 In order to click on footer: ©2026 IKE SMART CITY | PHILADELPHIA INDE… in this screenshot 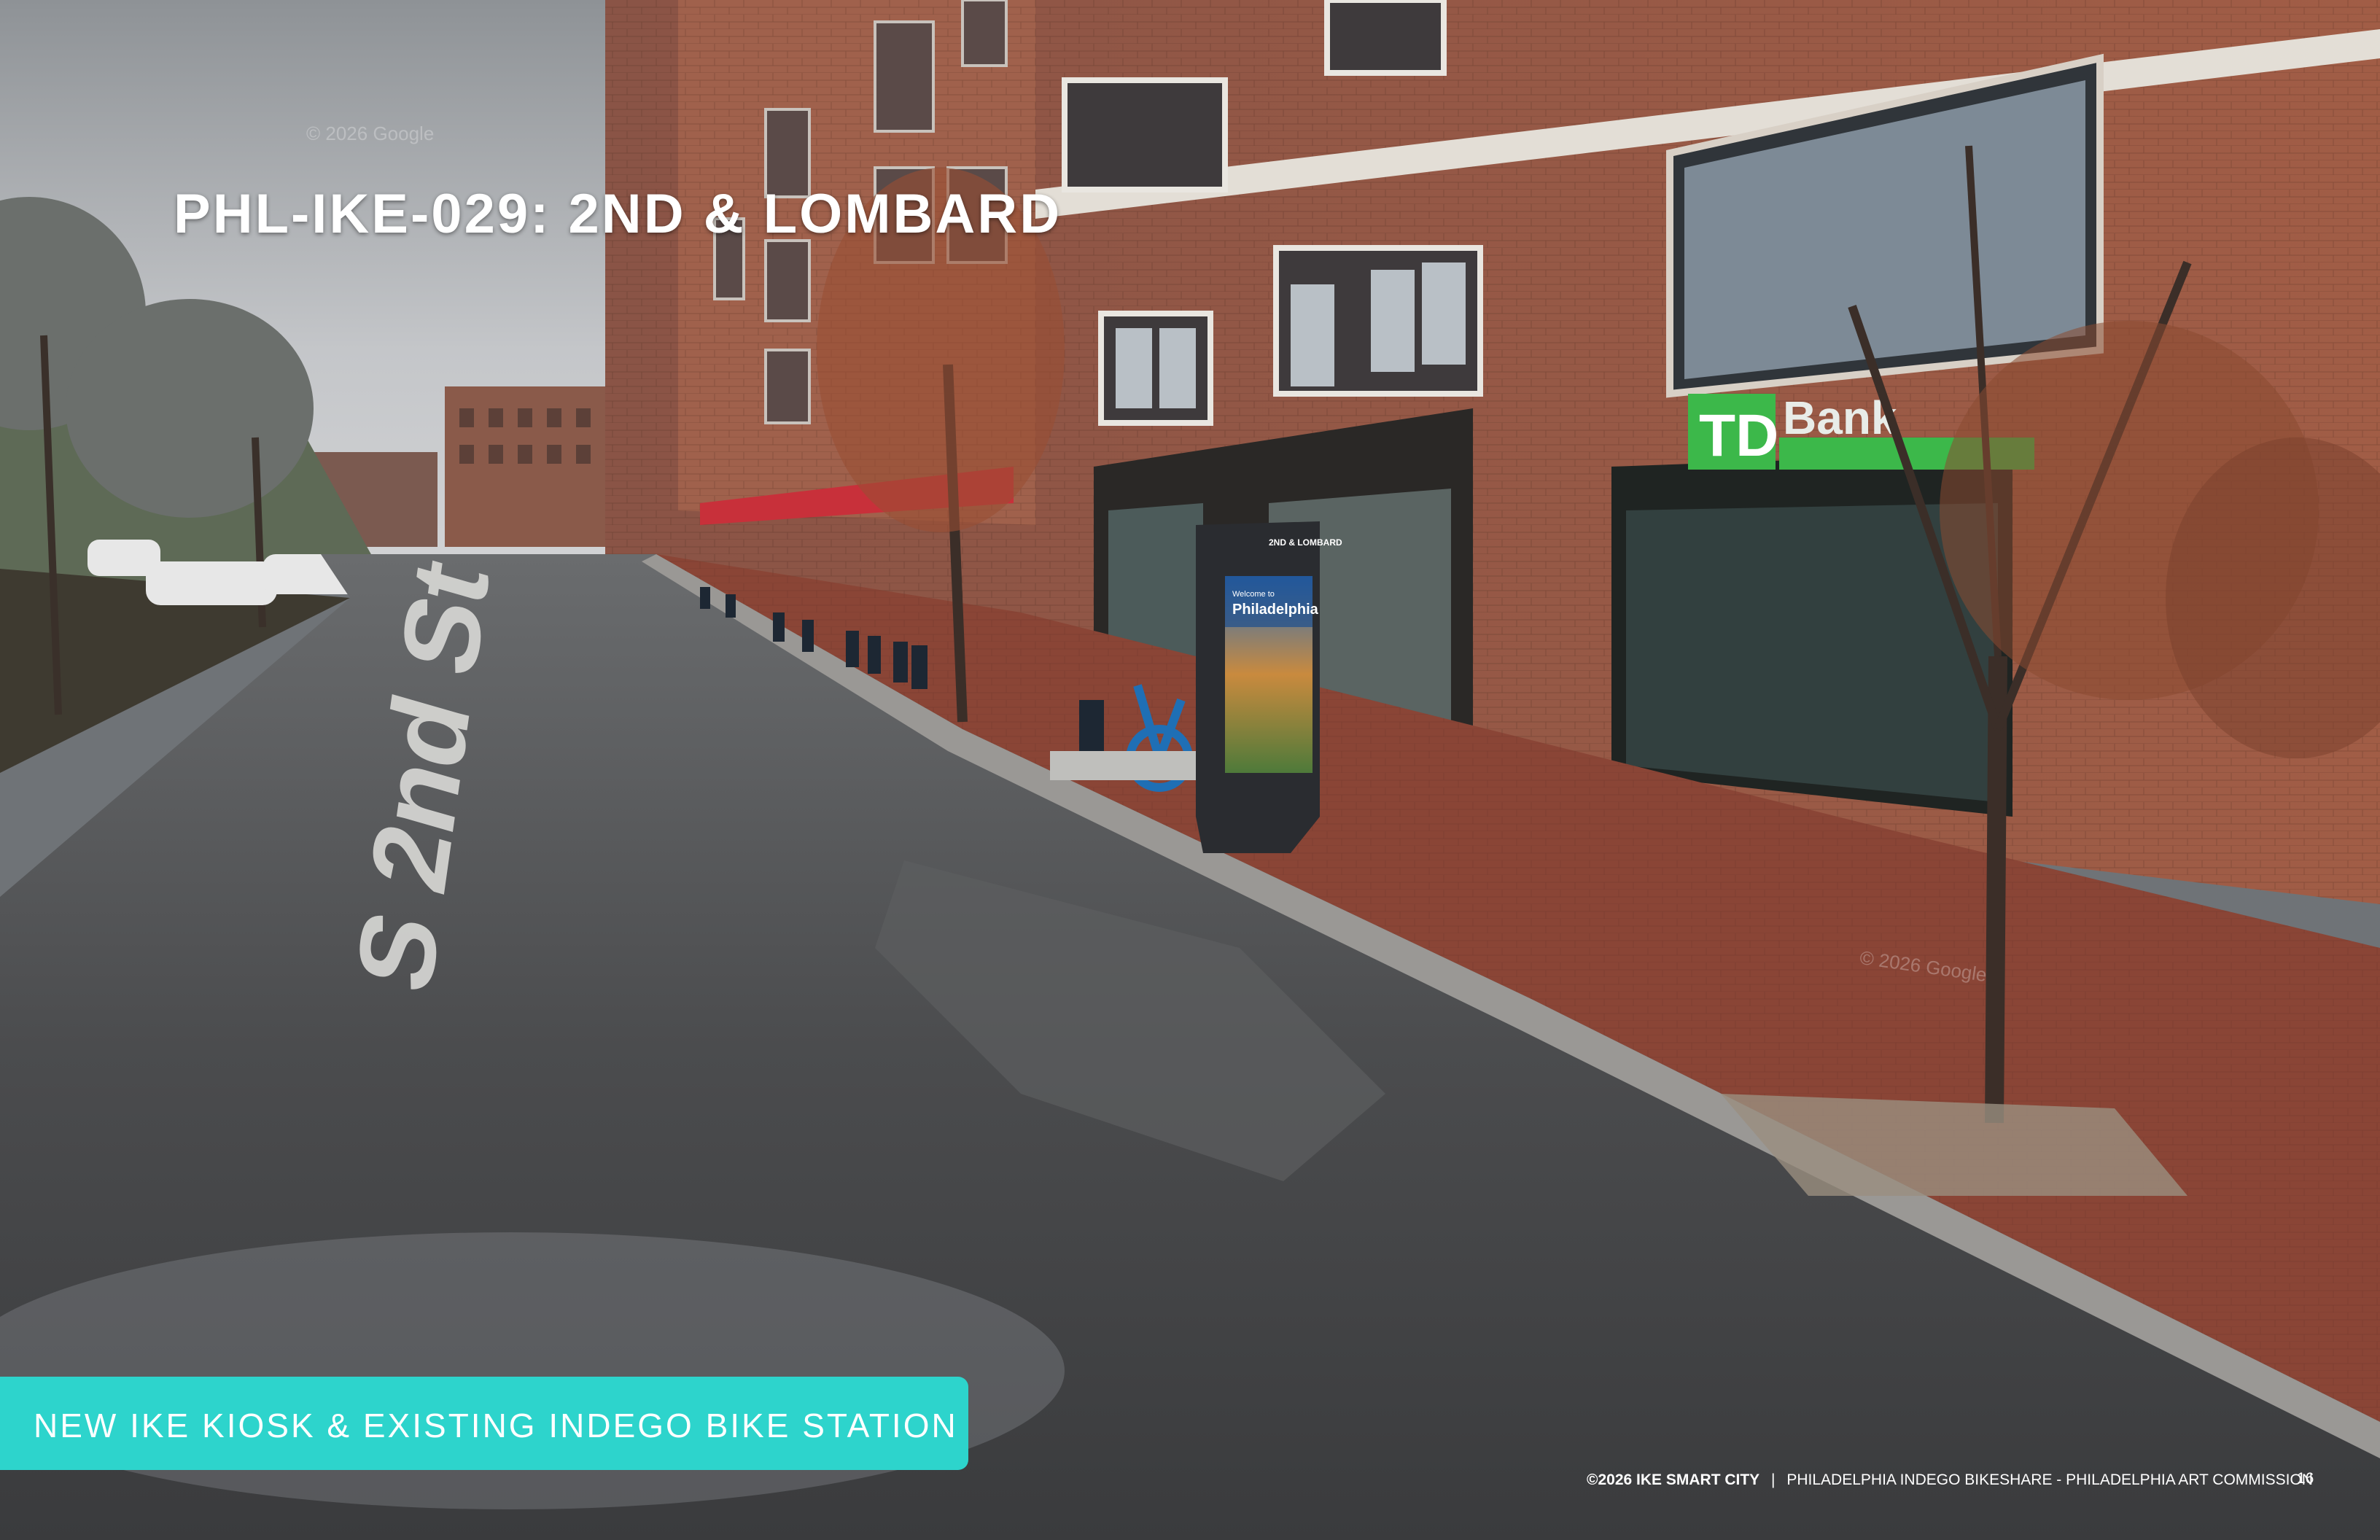, I will do `click(1950, 1480)`.